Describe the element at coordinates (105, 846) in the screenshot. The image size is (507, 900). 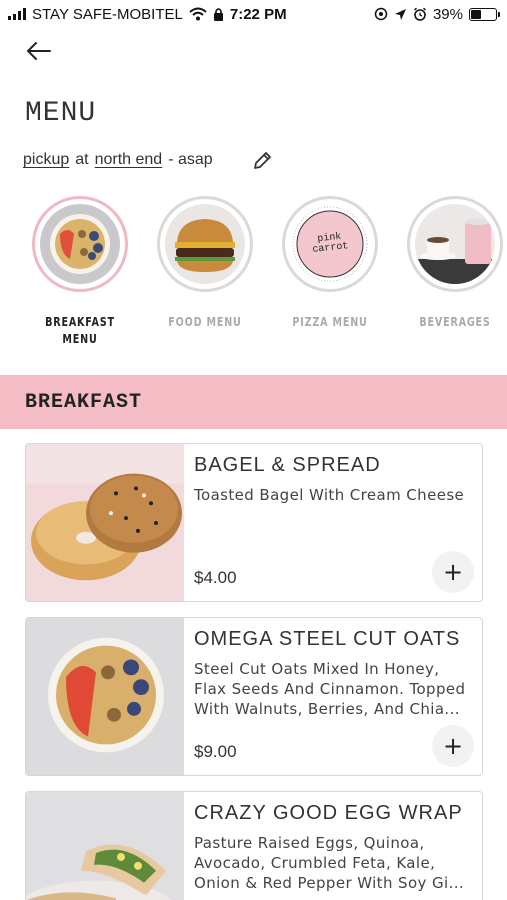
I see `egg-wrap-image` at that location.